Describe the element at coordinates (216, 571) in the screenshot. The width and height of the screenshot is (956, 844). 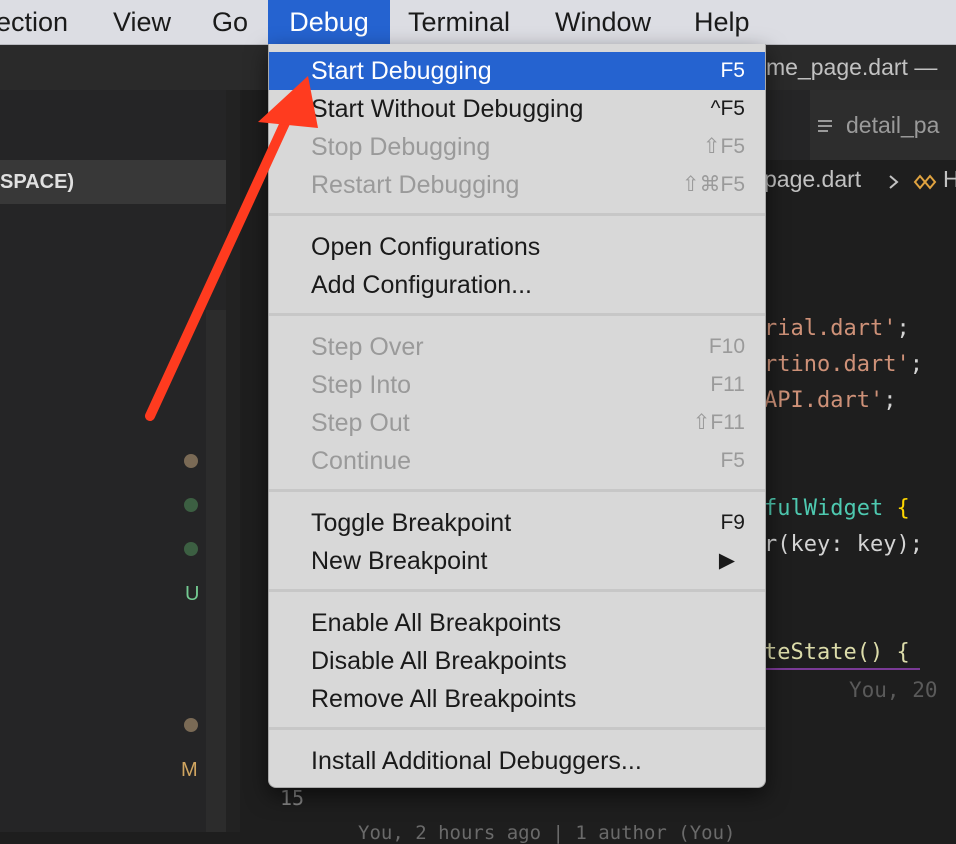
I see `sidebar-scrollbar` at that location.